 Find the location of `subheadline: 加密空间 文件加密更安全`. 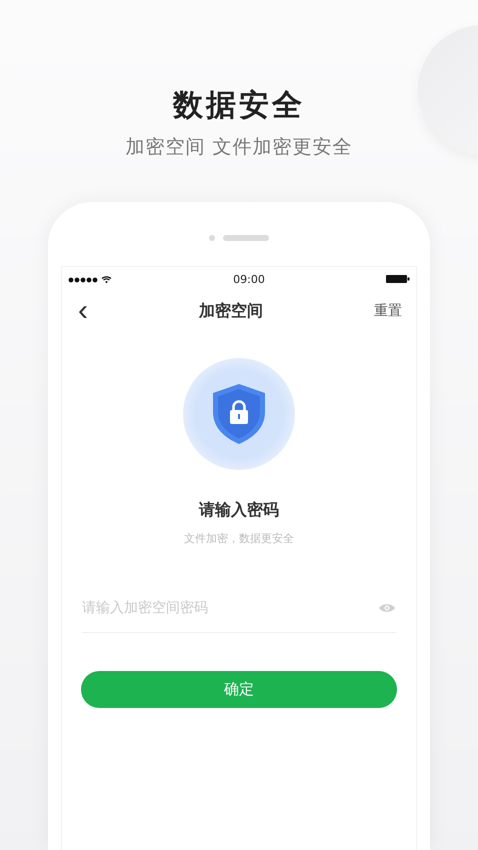

subheadline: 加密空间 文件加密更安全 is located at coordinates (239, 147).